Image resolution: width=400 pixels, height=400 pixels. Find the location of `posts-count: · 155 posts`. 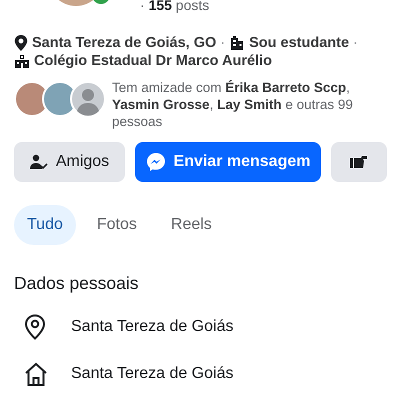

posts-count: · 155 posts is located at coordinates (175, 6).